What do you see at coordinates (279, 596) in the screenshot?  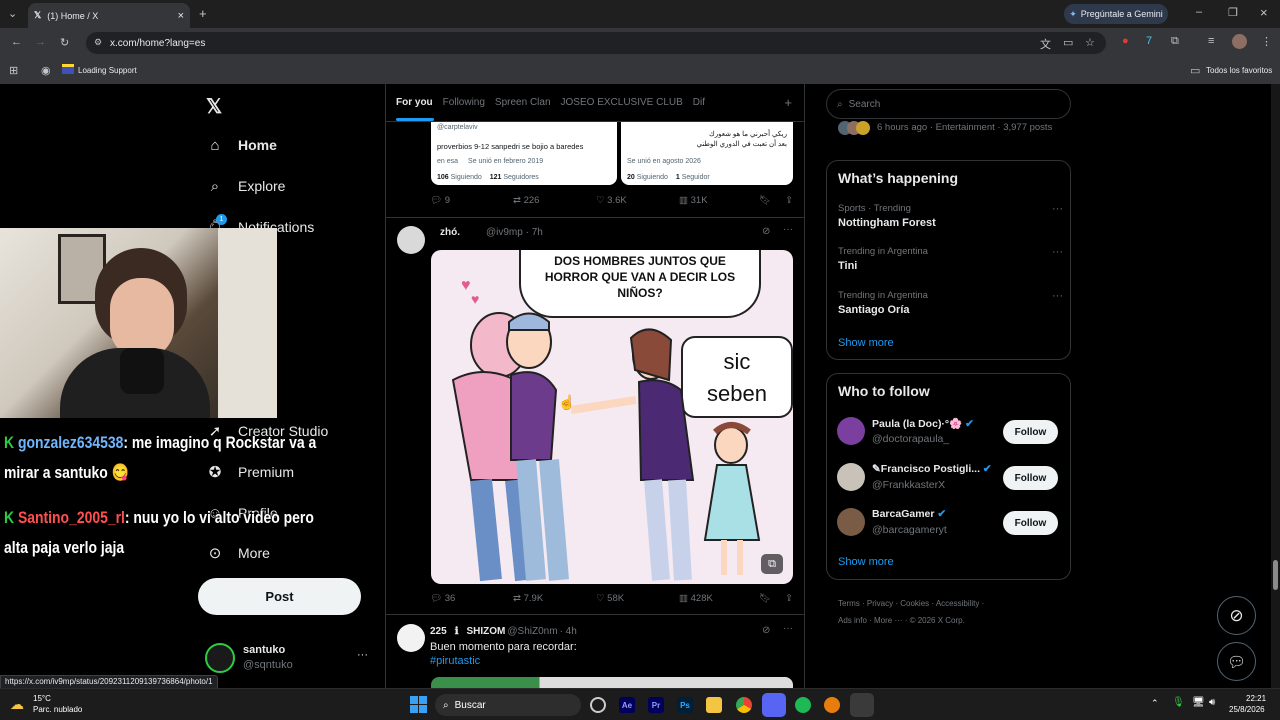 I see `post-button: Post` at bounding box center [279, 596].